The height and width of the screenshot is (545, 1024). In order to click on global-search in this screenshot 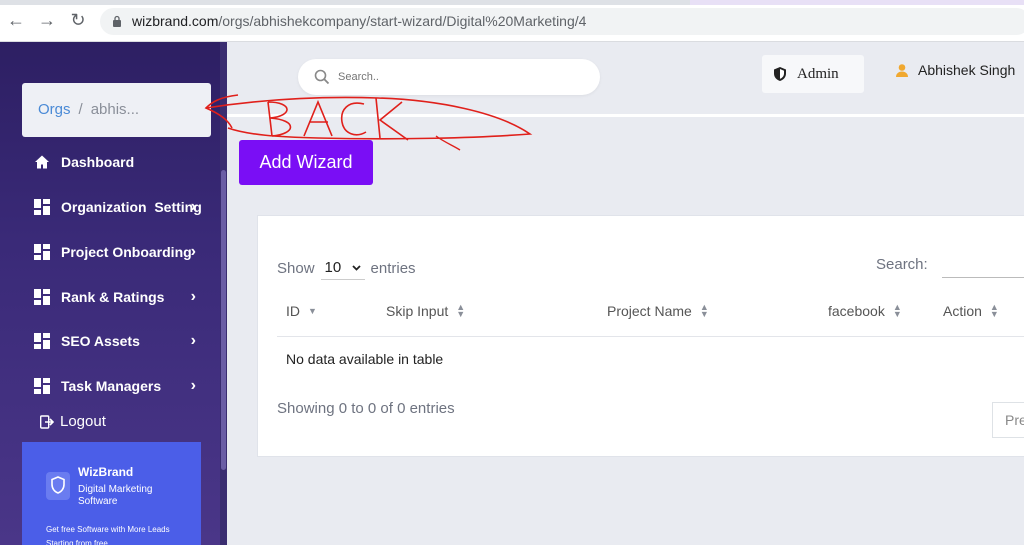, I will do `click(449, 77)`.